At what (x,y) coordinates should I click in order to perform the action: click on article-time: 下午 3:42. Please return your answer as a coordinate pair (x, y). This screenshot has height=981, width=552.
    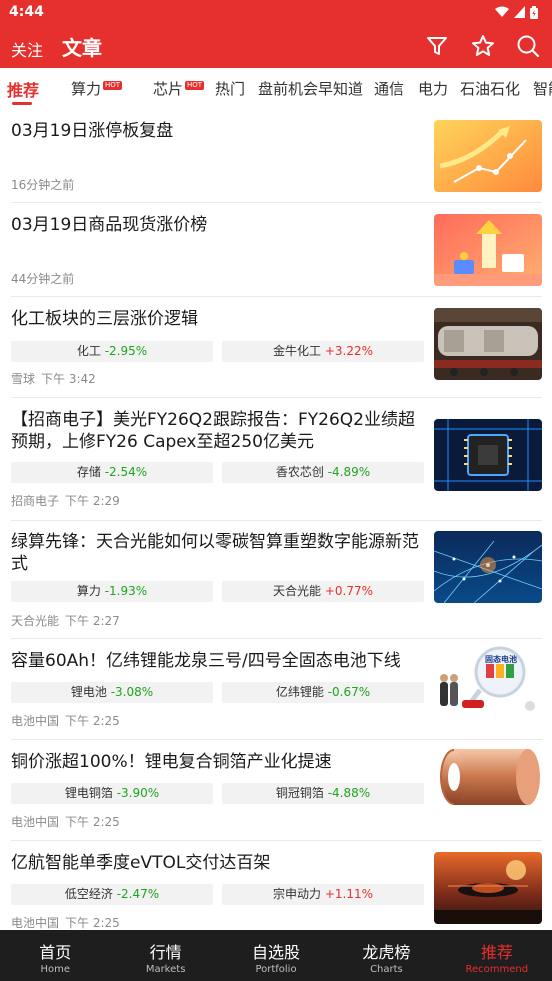
    Looking at the image, I should click on (68, 379).